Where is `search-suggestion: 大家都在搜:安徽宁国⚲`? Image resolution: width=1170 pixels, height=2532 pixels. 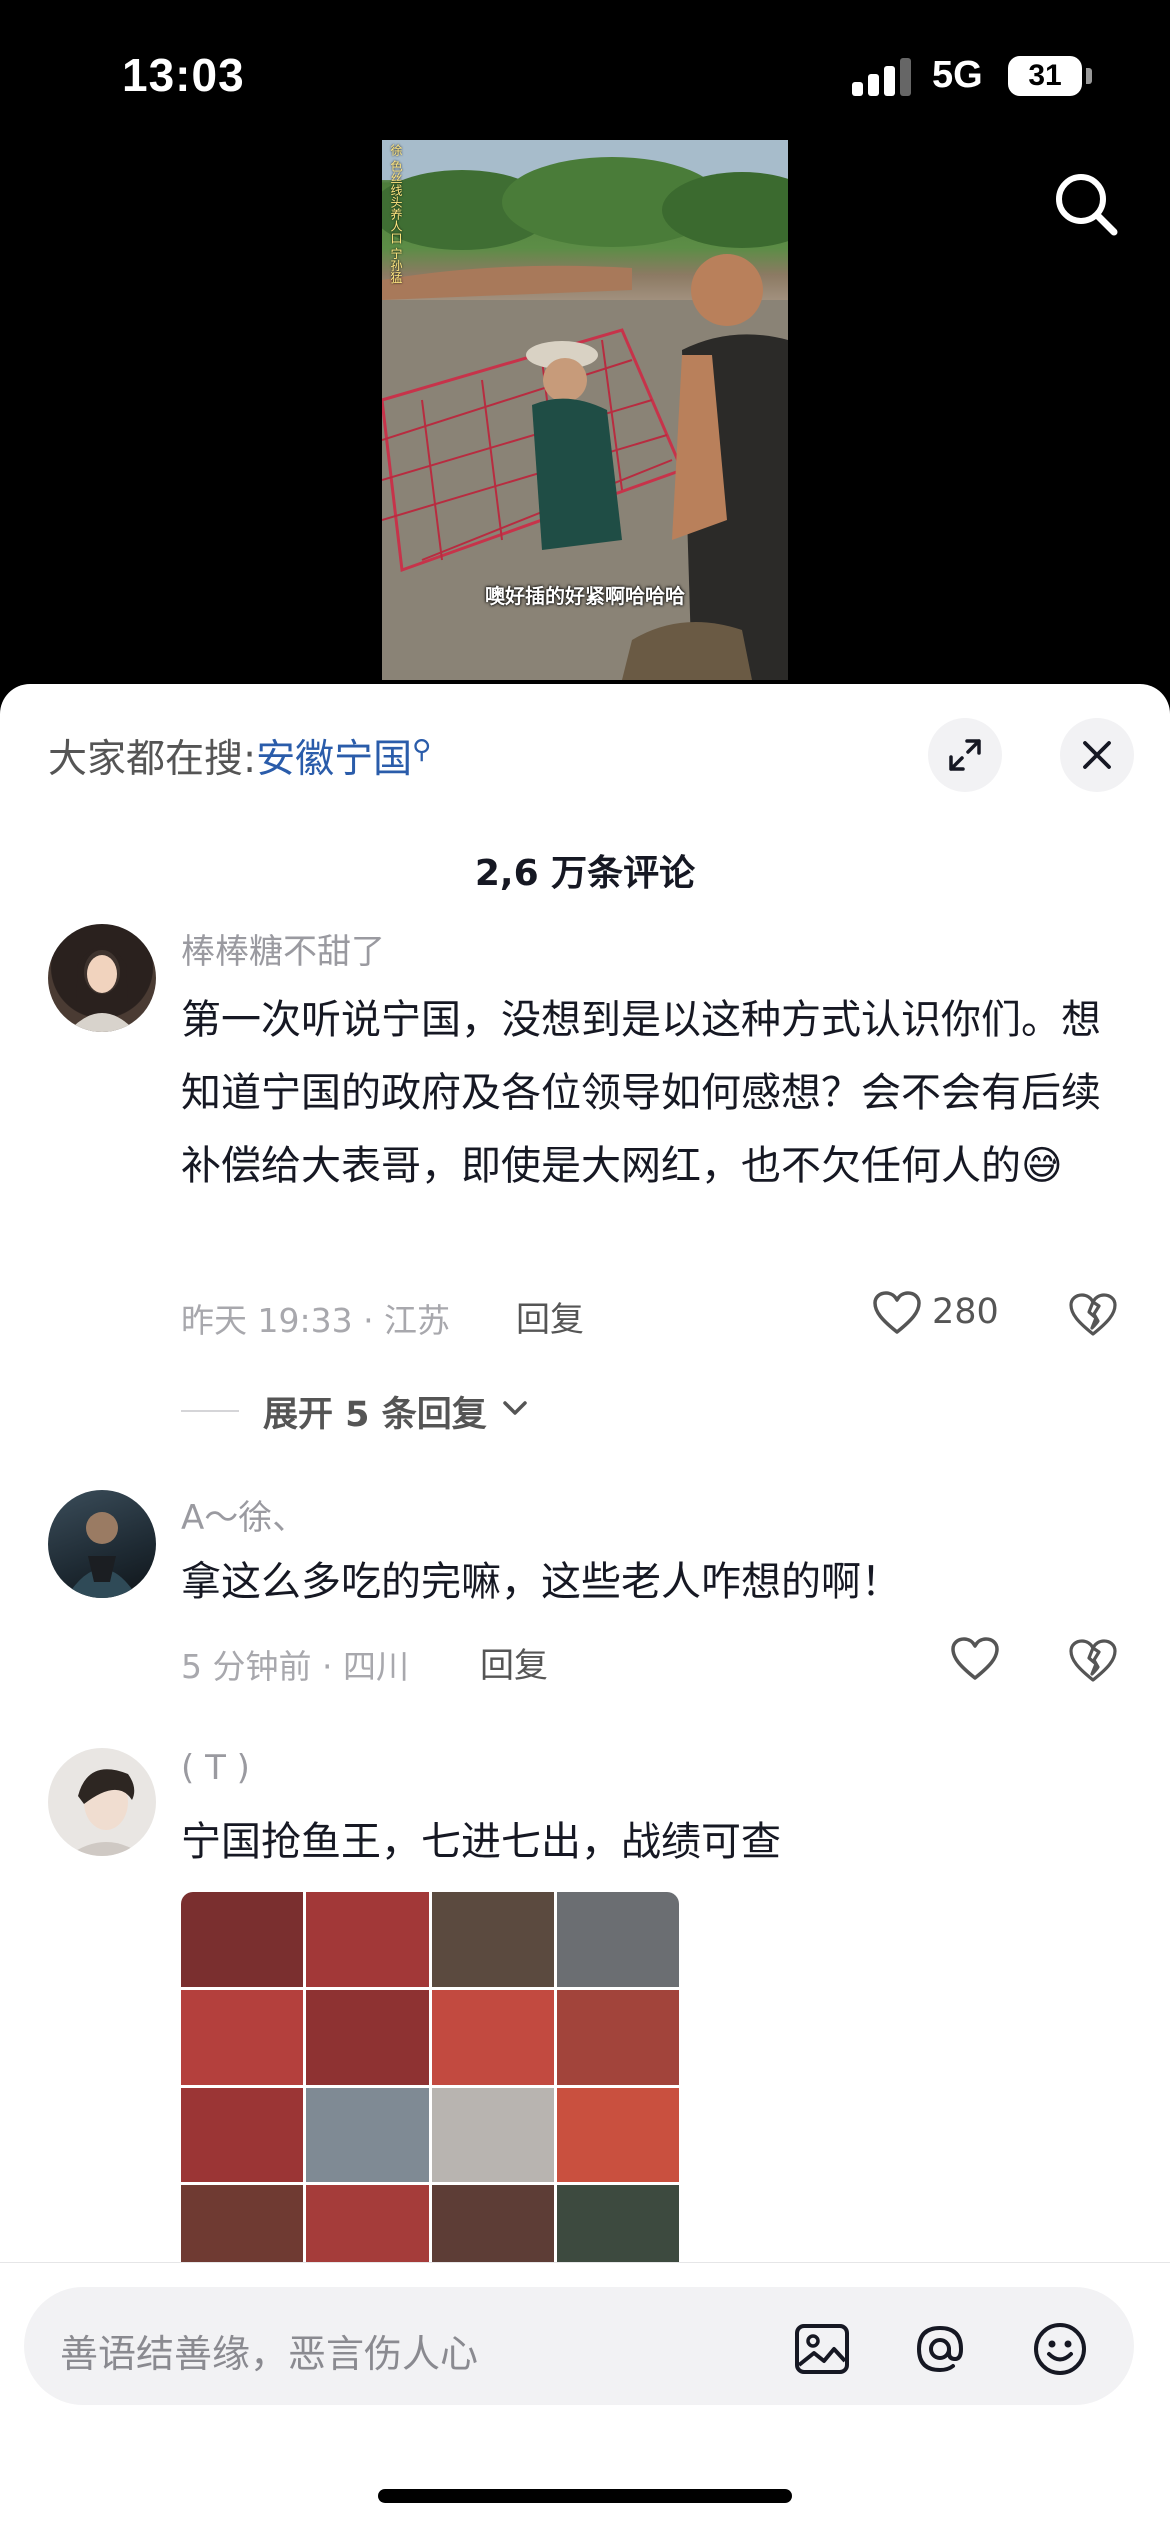 search-suggestion: 大家都在搜:安徽宁国⚲ is located at coordinates (239, 756).